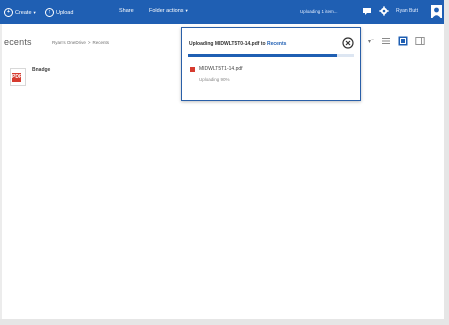  I want to click on upload-item-name: MIDWLT5T1-14.pdf, so click(221, 69).